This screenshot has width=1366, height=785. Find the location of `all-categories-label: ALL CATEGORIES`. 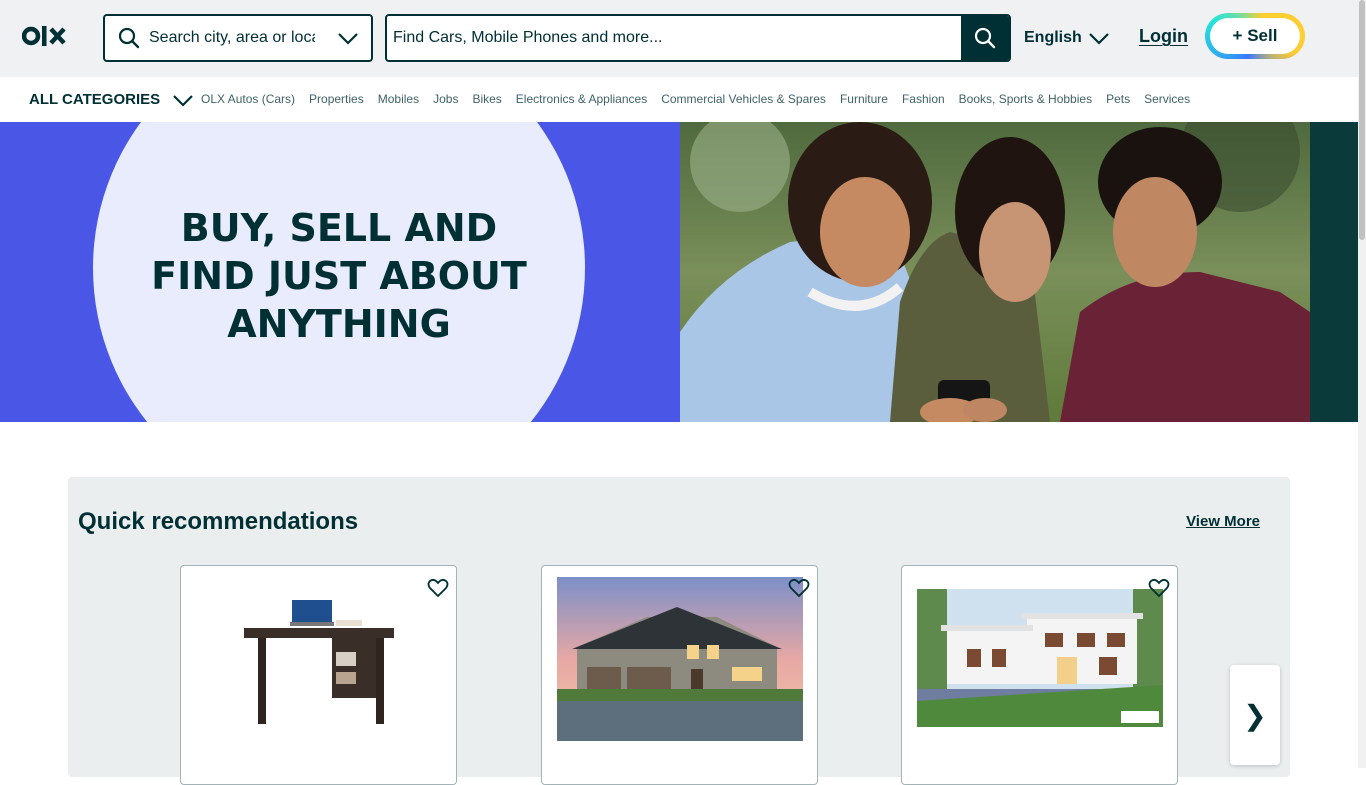

all-categories-label: ALL CATEGORIES is located at coordinates (95, 99).